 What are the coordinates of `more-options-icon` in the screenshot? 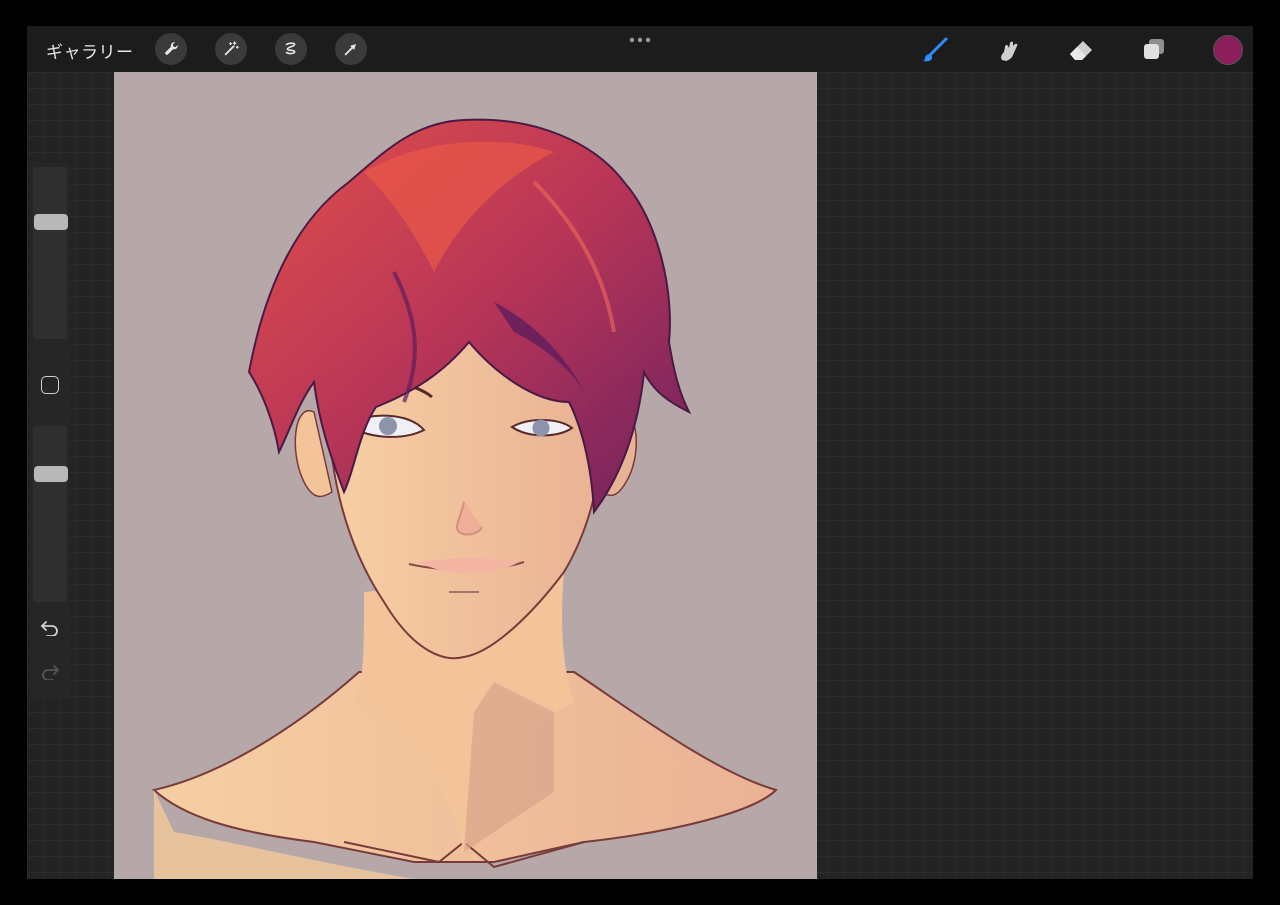 It's located at (640, 40).